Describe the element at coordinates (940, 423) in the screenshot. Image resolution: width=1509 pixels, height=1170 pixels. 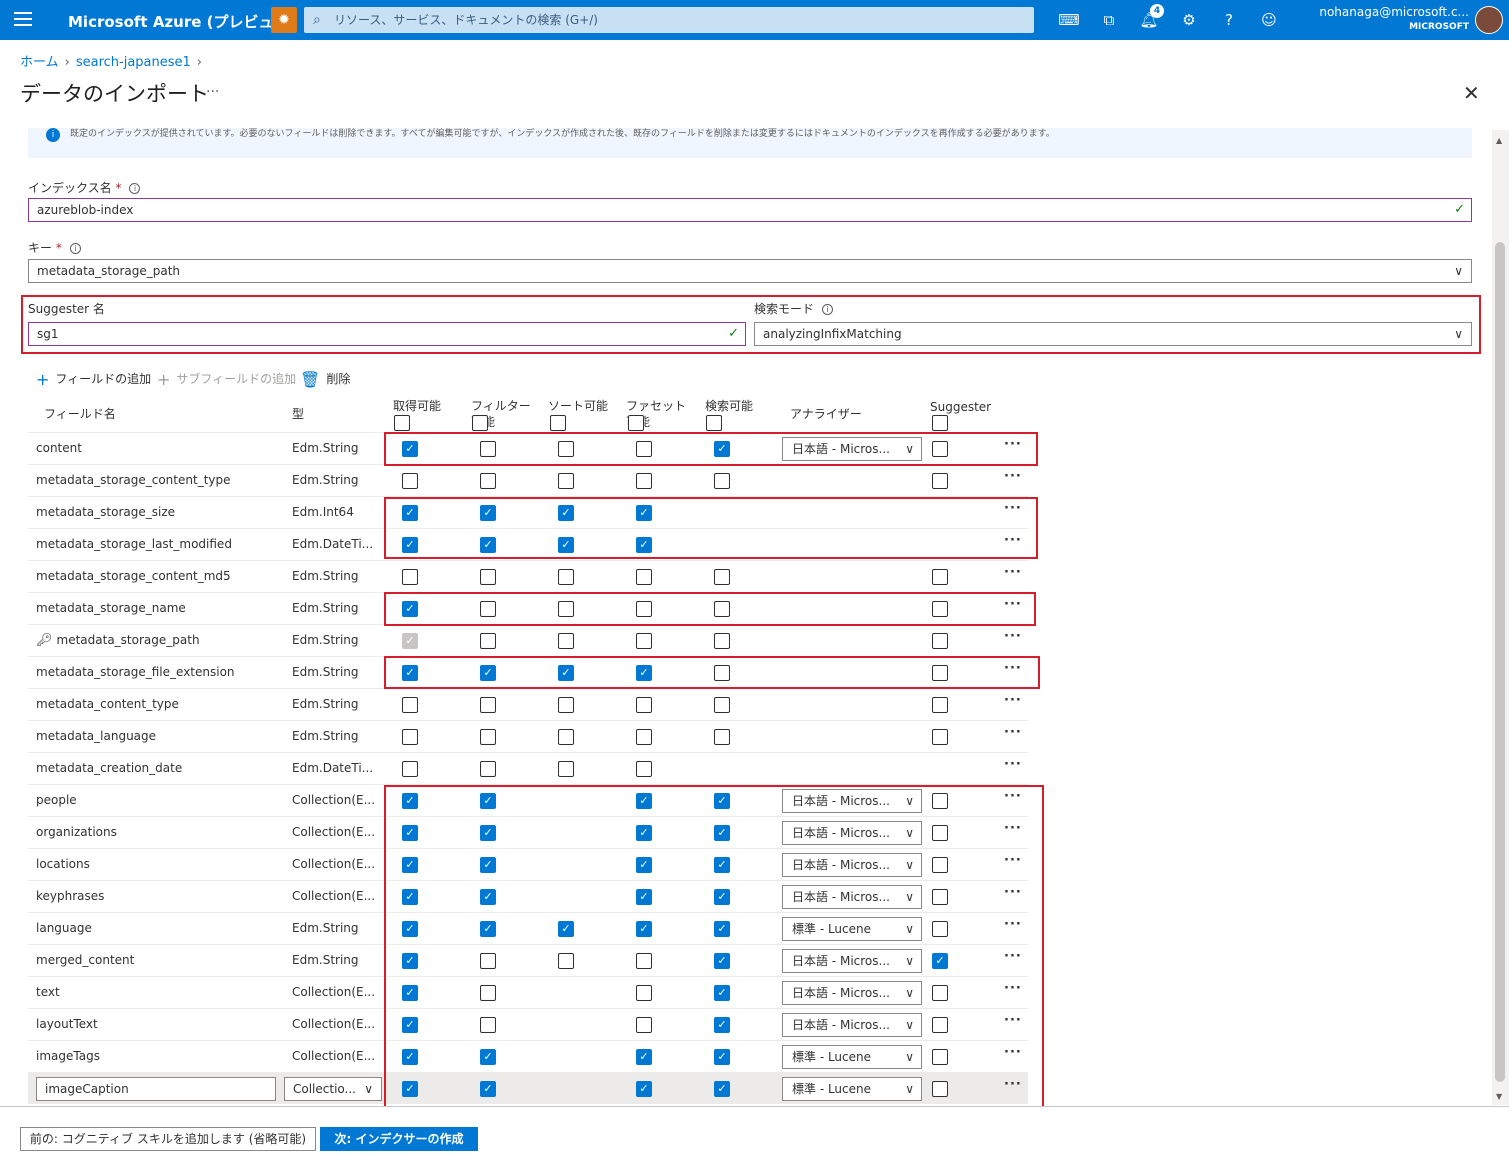
I see `select-all-suggester-checkbox` at that location.